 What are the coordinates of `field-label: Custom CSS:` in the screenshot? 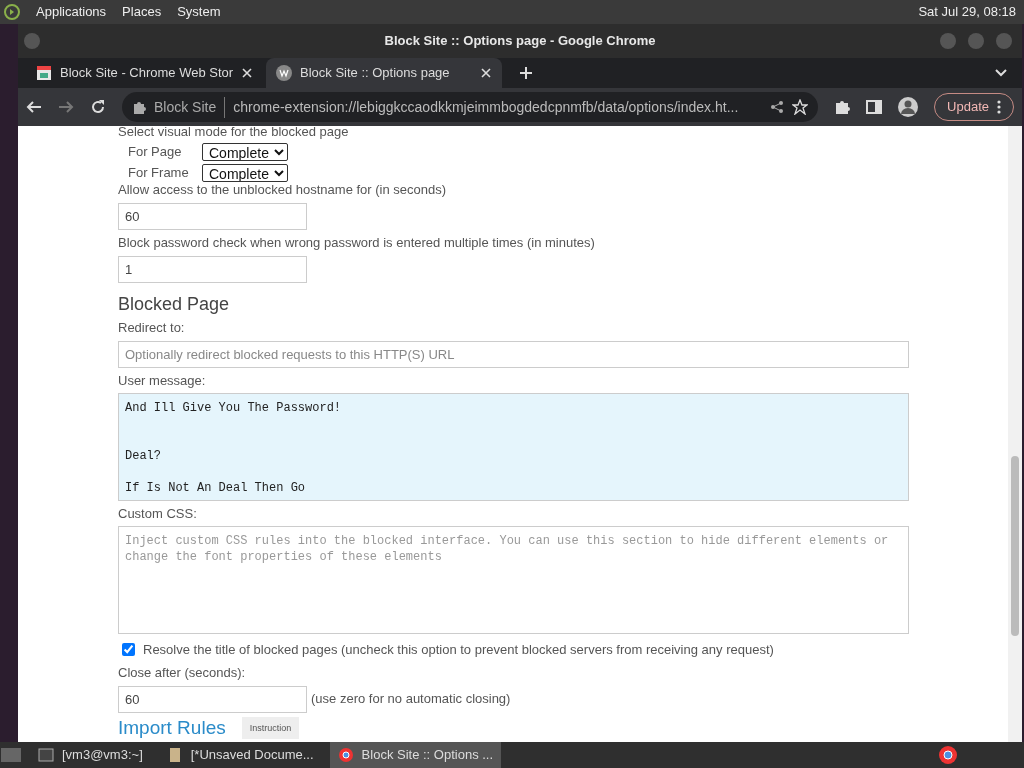 It's located at (158, 514).